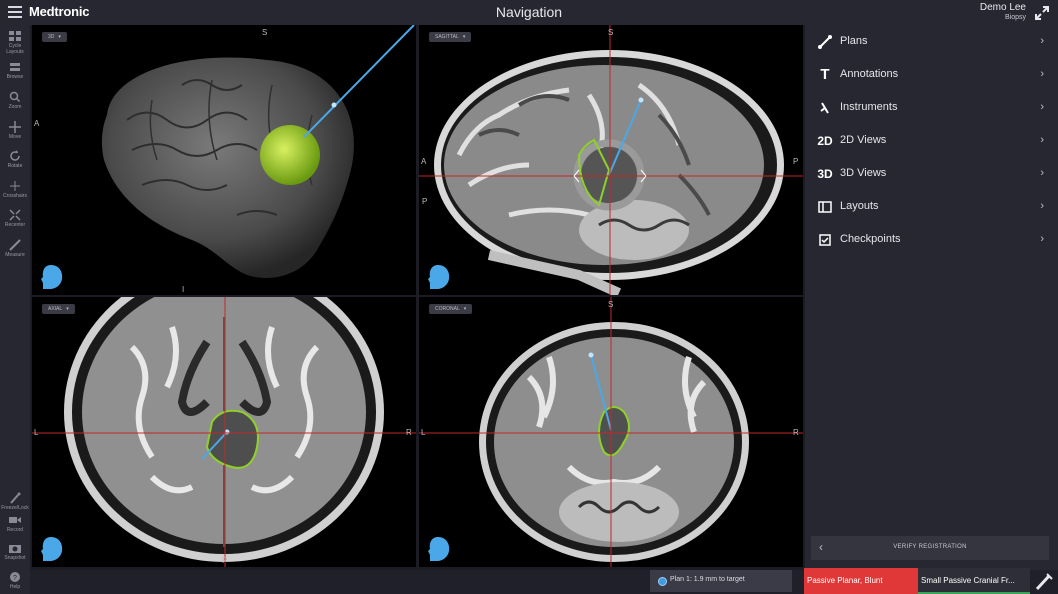 The height and width of the screenshot is (594, 1058). Describe the element at coordinates (15, 166) in the screenshot. I see `tool-label: Rotate` at that location.